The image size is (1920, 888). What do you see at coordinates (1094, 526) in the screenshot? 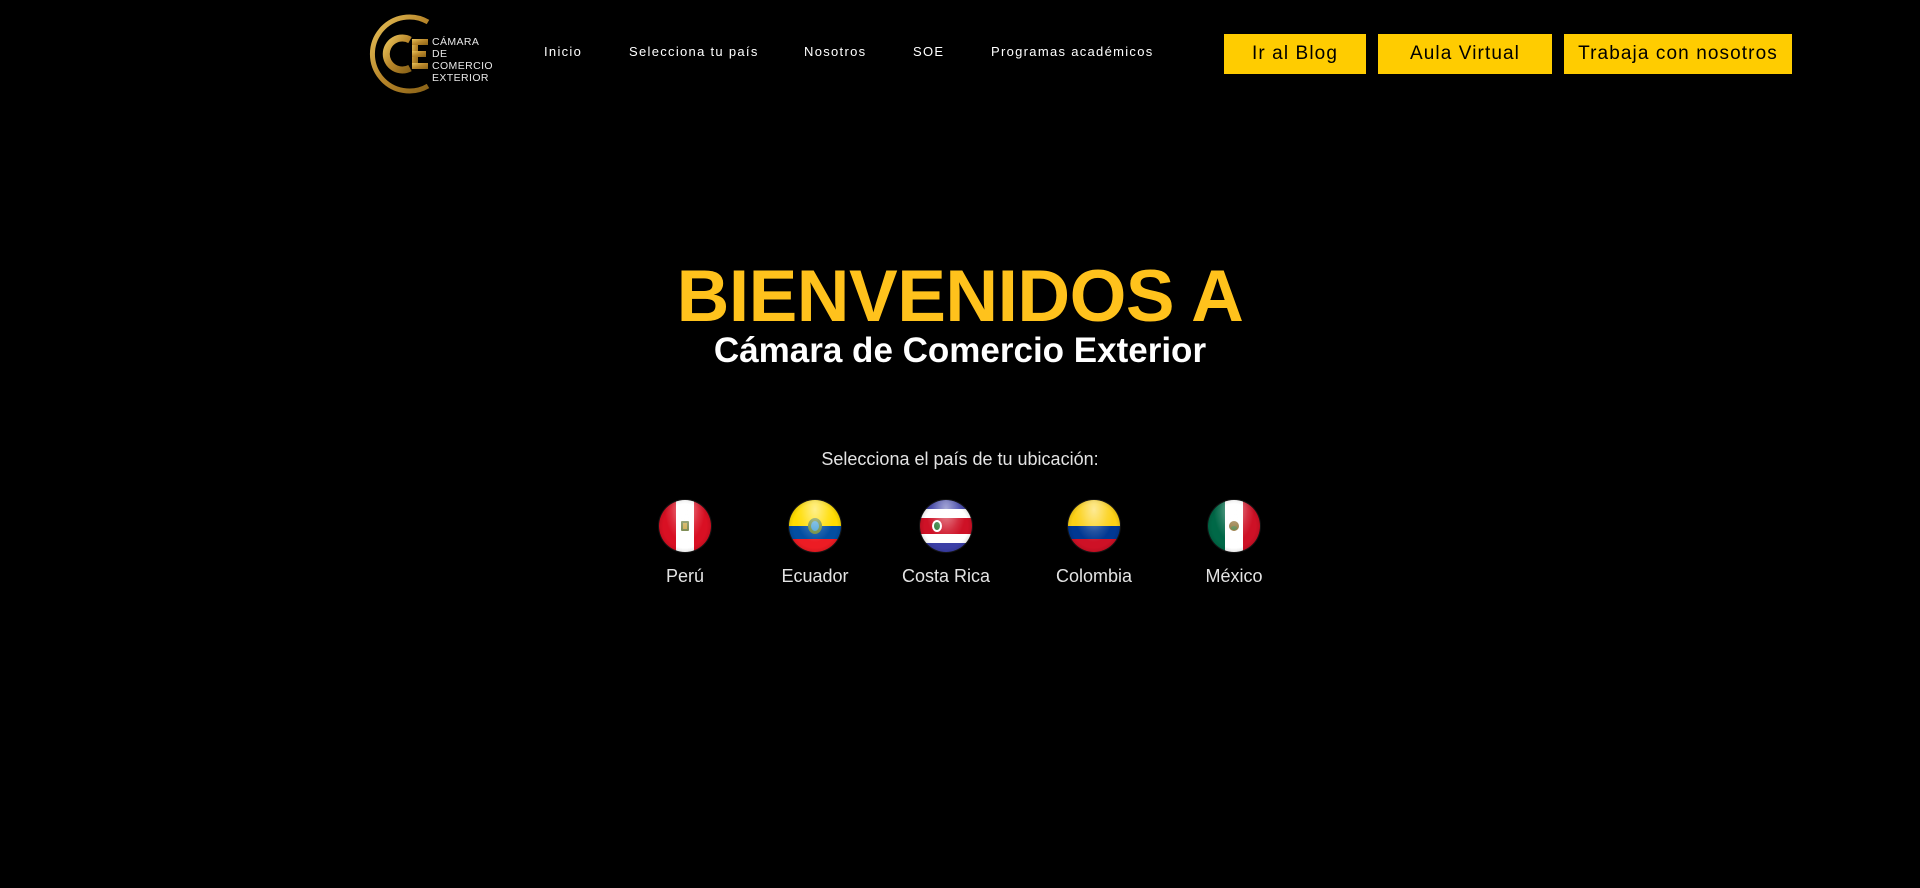
I see `colombia-flag-icon` at bounding box center [1094, 526].